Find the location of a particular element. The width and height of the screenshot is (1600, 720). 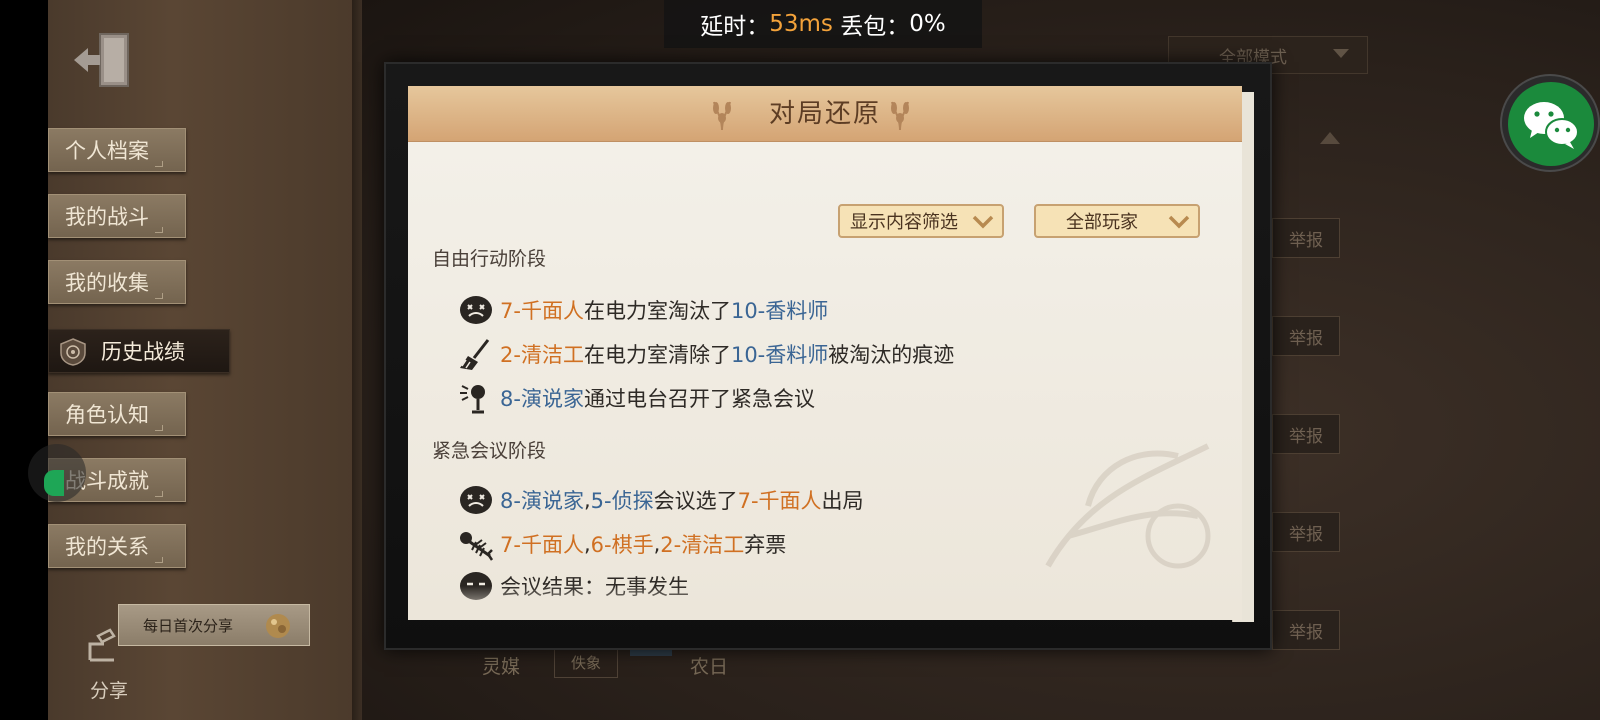

exit-door-icon is located at coordinates (102, 60).